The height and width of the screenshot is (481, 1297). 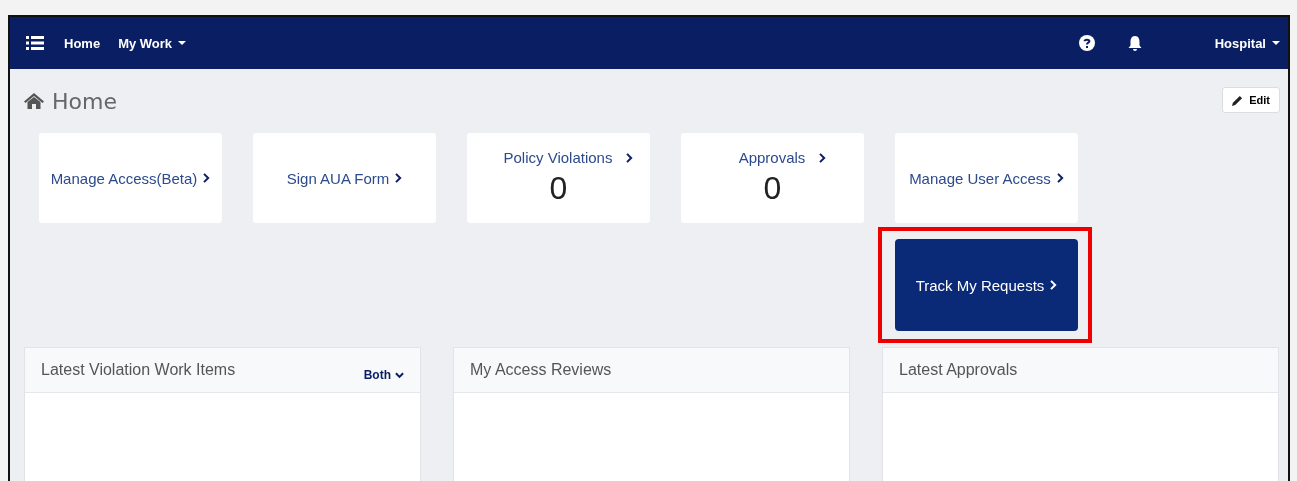 What do you see at coordinates (980, 285) in the screenshot?
I see `tile-label: Track My Requests` at bounding box center [980, 285].